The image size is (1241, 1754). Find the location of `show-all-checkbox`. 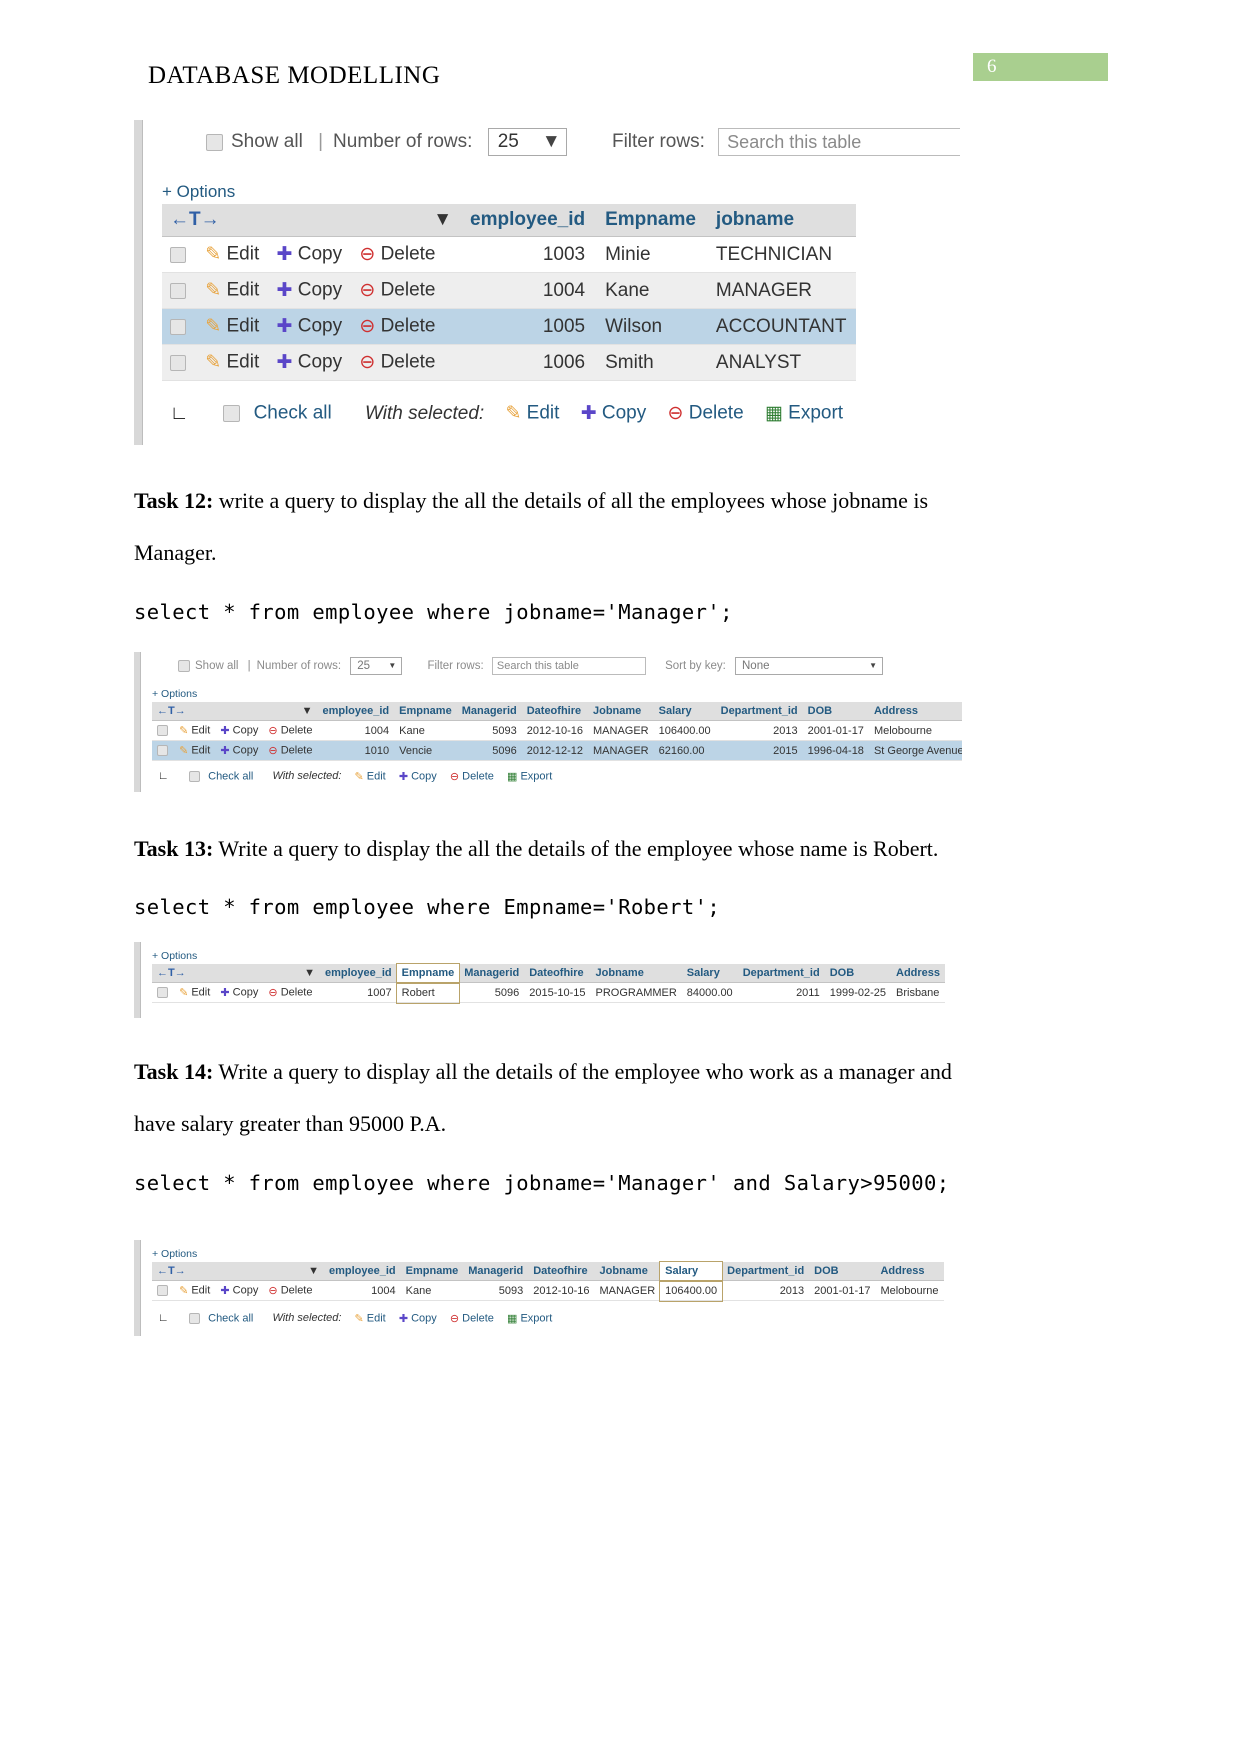

show-all-checkbox is located at coordinates (184, 666).